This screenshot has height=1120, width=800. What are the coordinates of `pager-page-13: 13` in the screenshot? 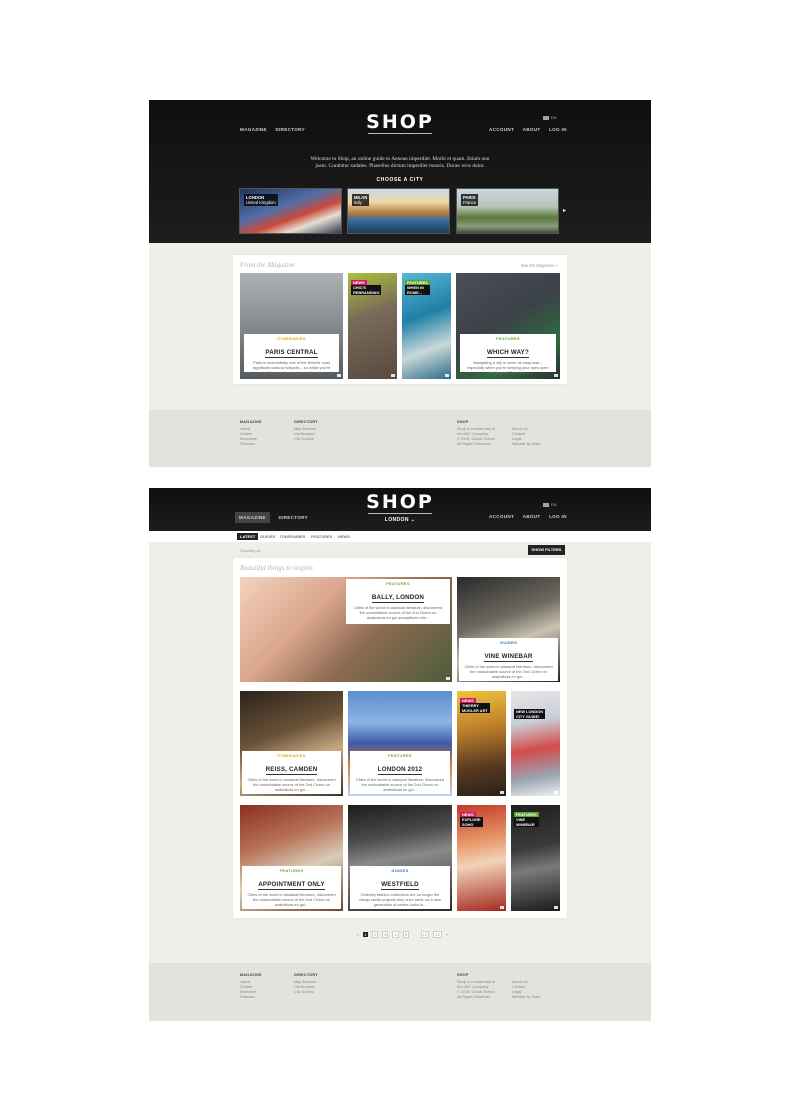 It's located at (437, 934).